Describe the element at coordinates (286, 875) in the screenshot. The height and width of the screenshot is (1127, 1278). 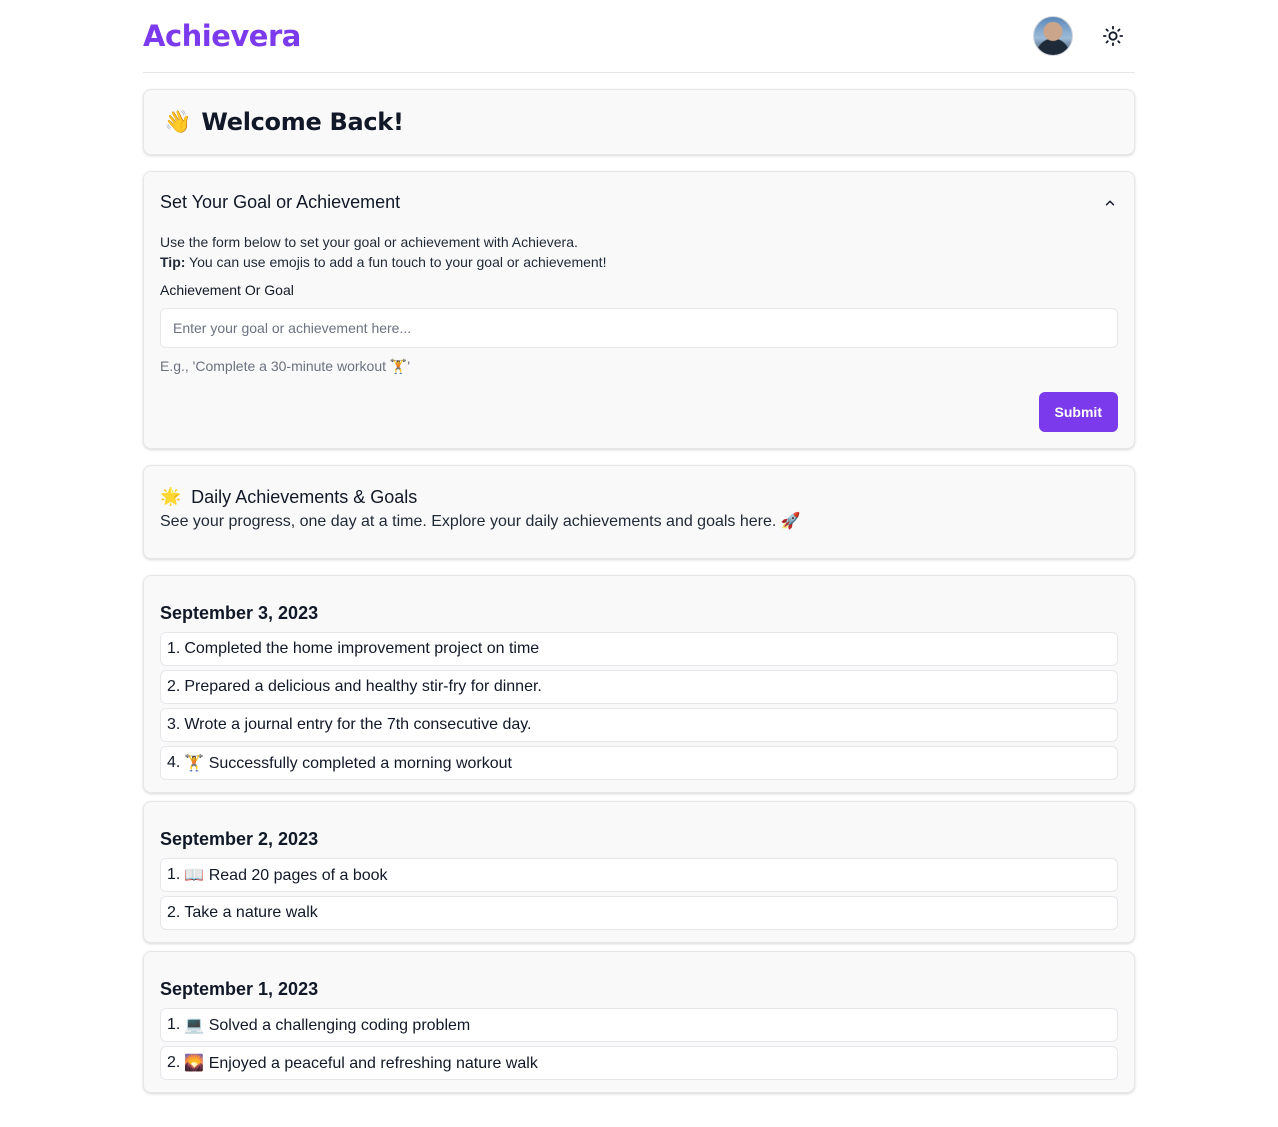
I see `item-text: 📖 Read 20 pages of a book` at that location.